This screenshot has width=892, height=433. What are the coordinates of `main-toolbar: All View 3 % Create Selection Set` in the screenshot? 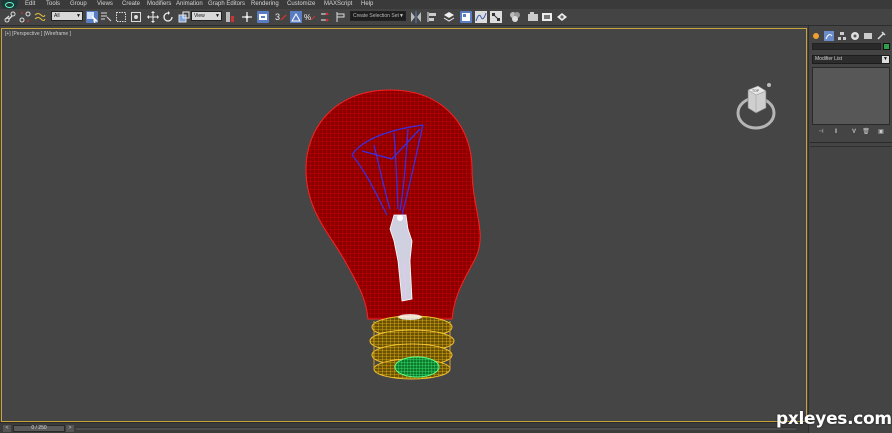 It's located at (446, 17).